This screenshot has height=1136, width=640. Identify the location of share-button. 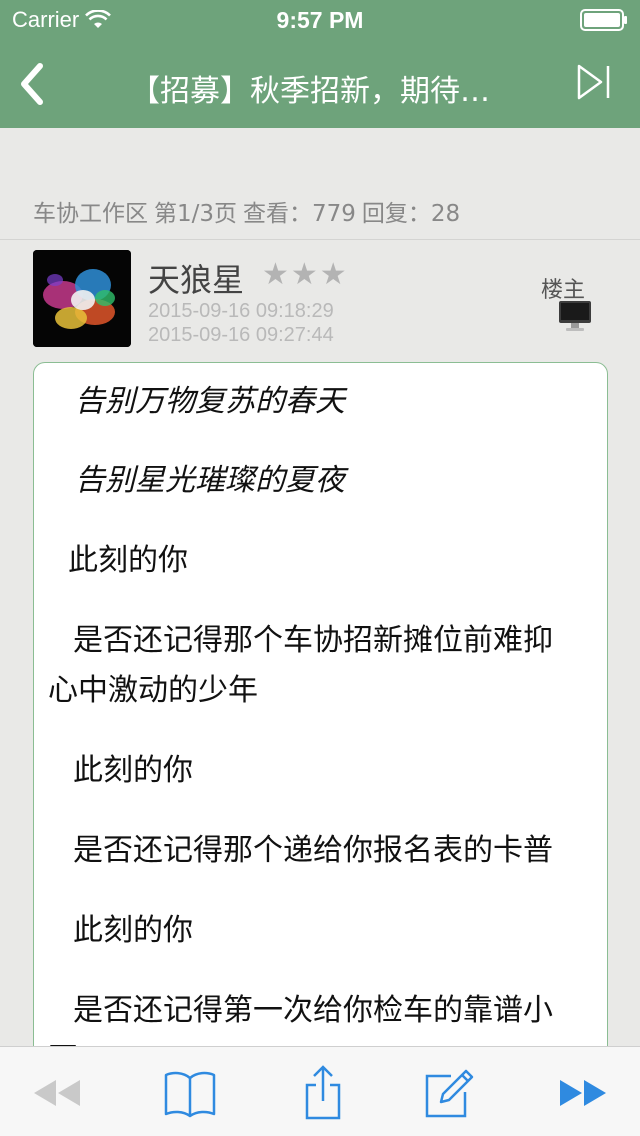
(323, 1093).